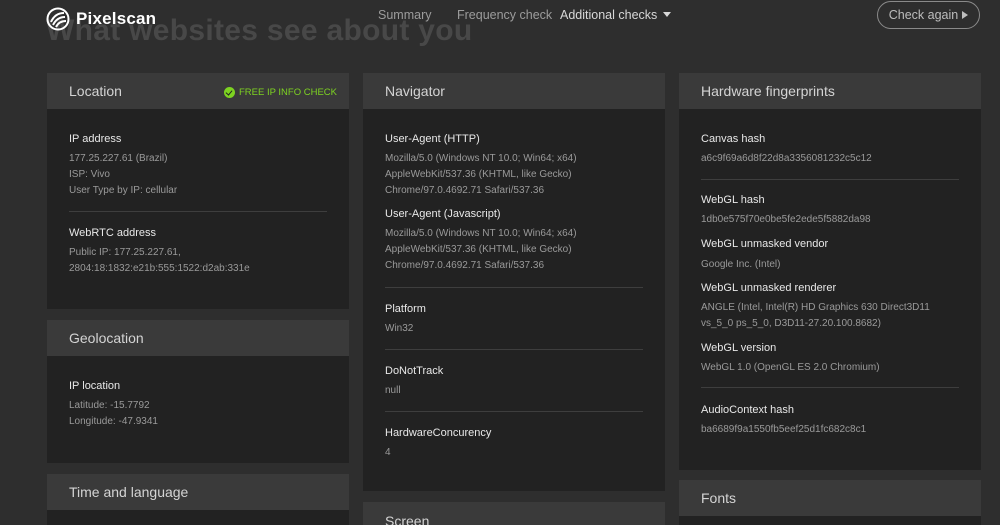 The height and width of the screenshot is (525, 1000). Describe the element at coordinates (786, 158) in the screenshot. I see `canvas-hash-value: a6c9f69a6d8f22d8a3356081232c5c12` at that location.